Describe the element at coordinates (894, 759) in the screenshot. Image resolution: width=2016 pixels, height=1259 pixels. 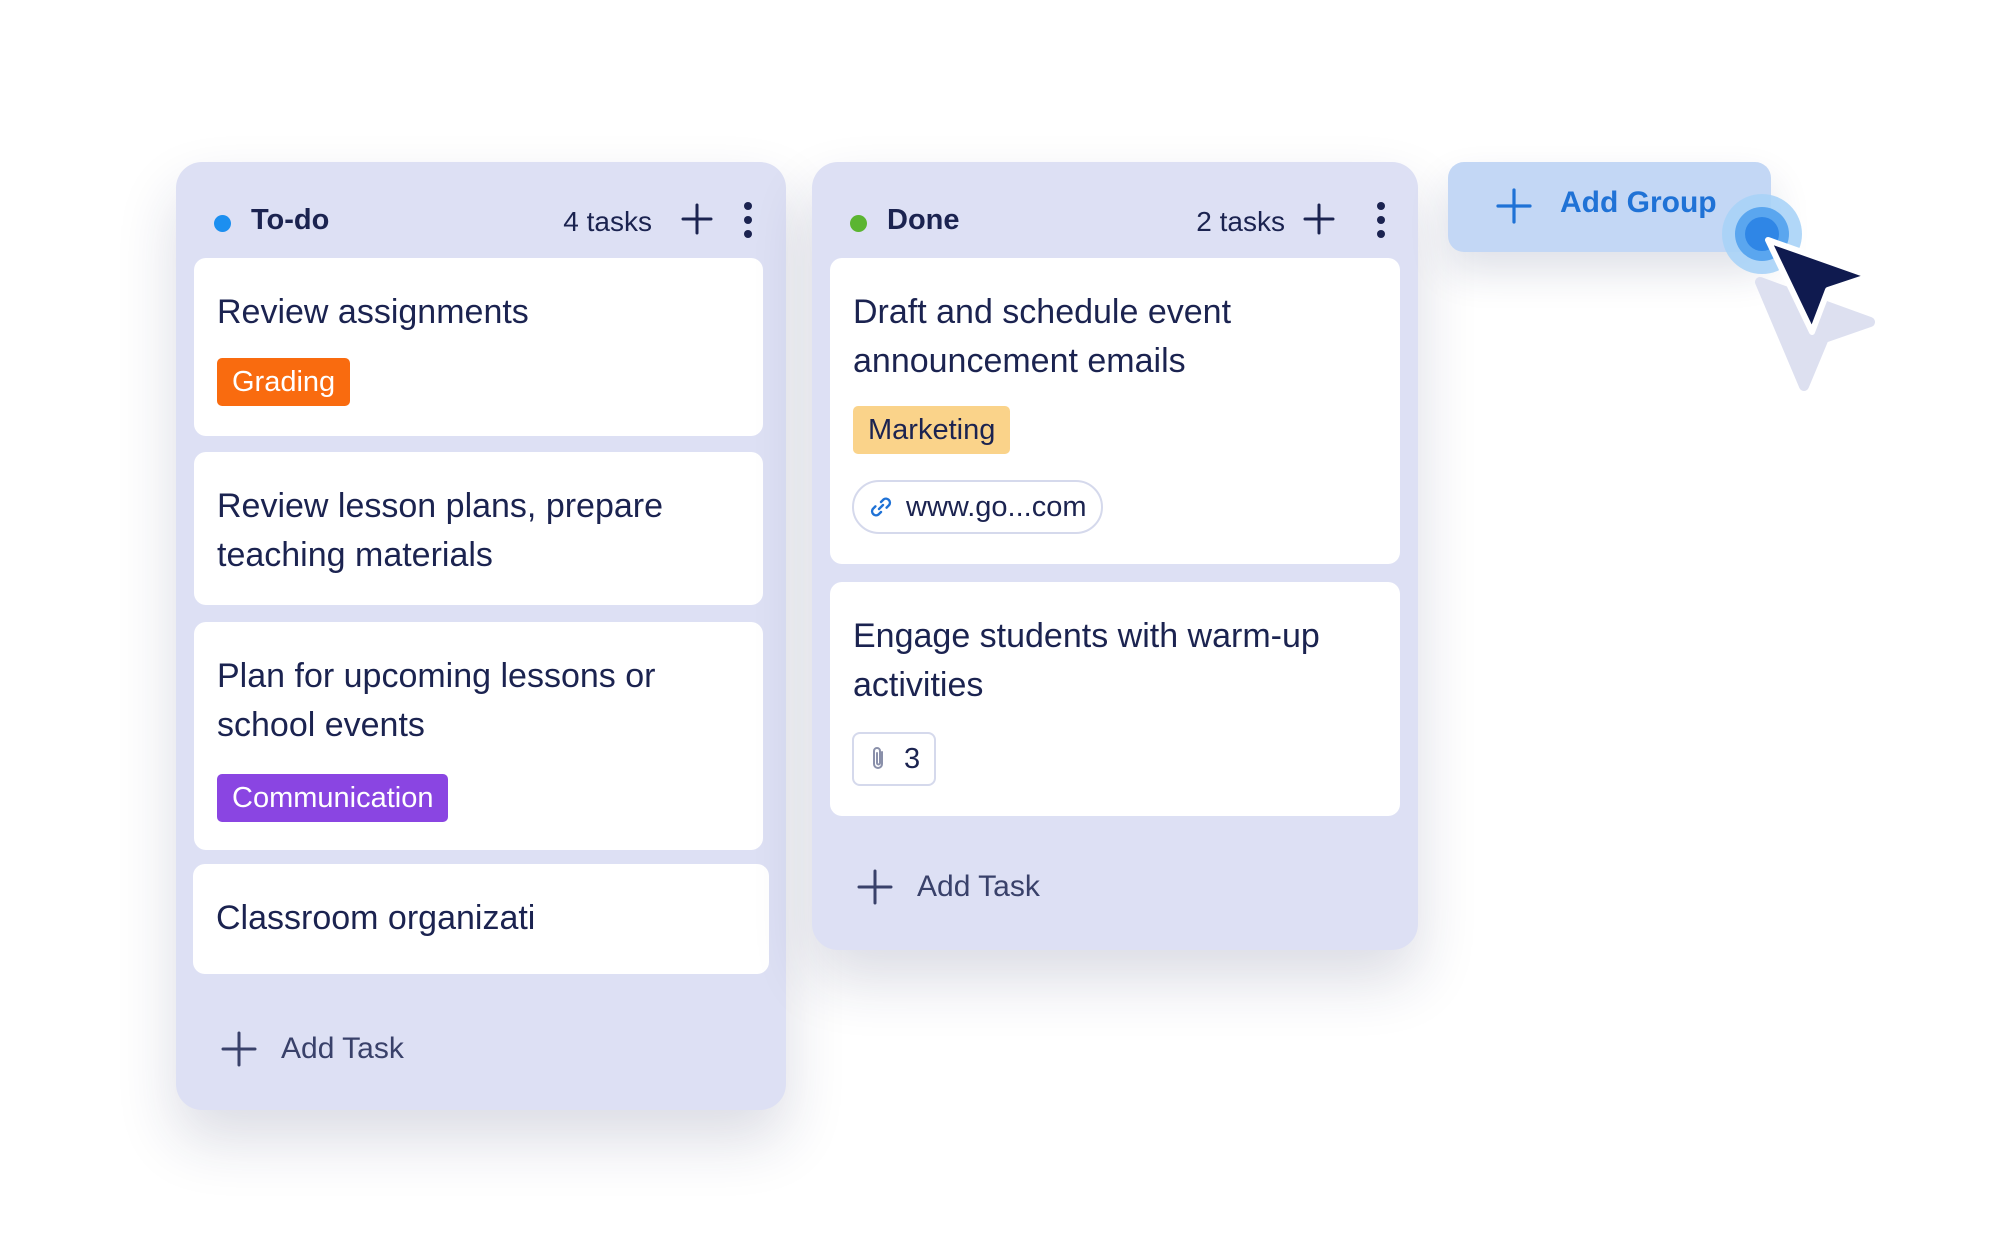
I see `attachment-count-chip: 3` at that location.